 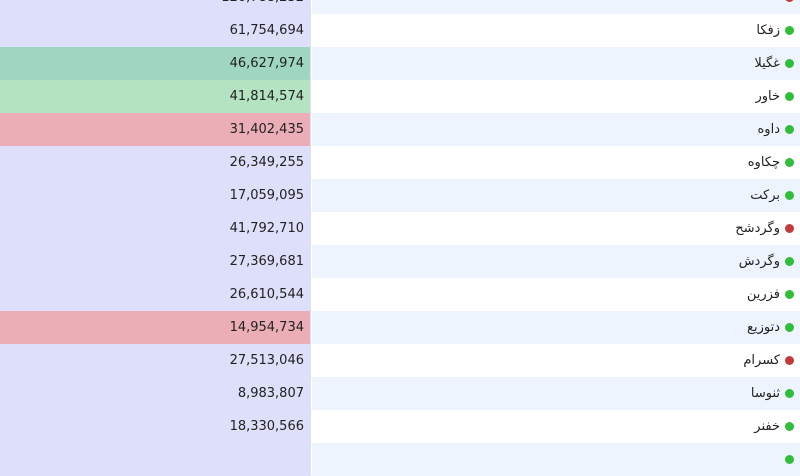 I want to click on symbol-cell: ثنوسا, so click(x=556, y=393).